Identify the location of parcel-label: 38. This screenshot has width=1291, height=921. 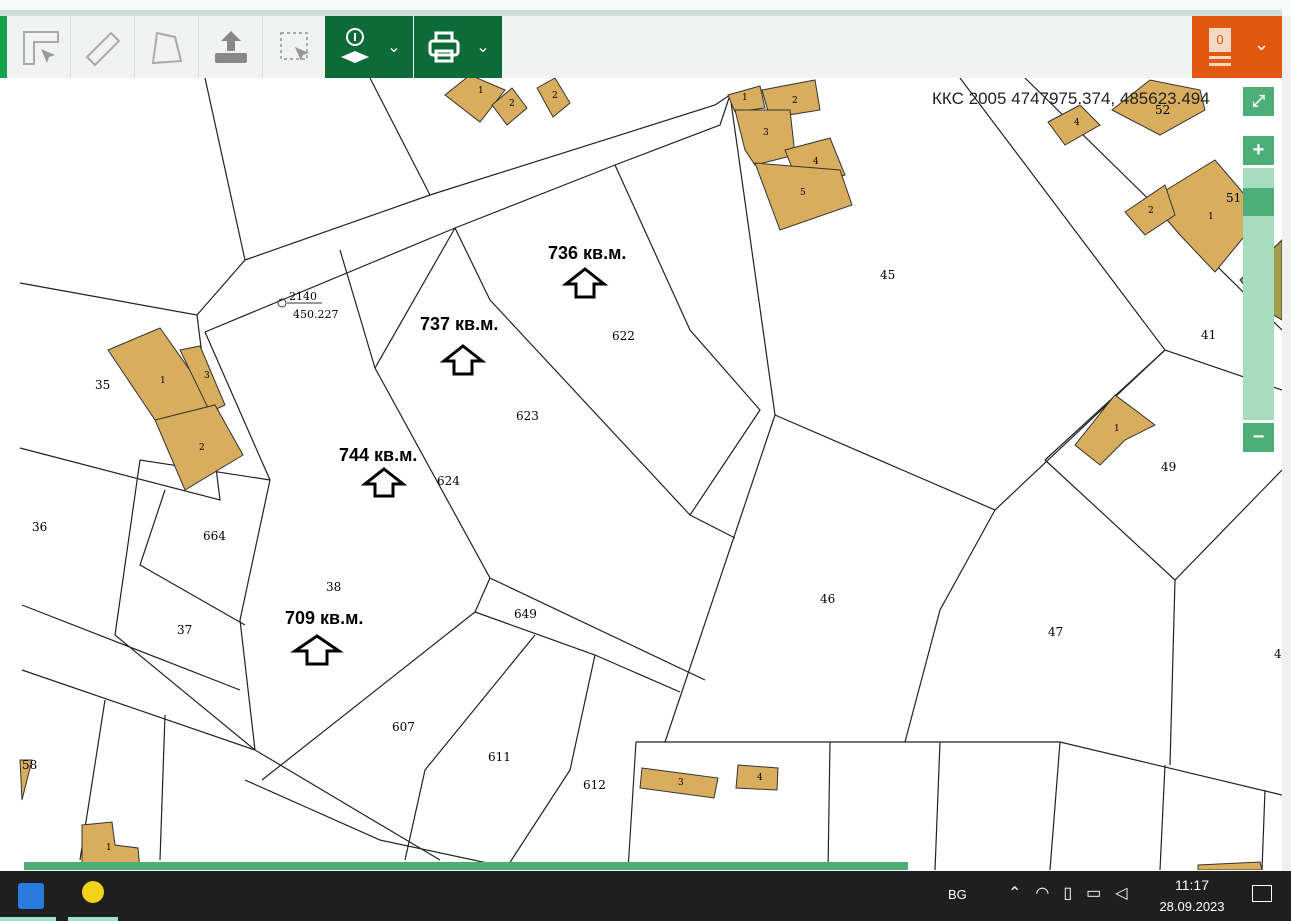
(333, 587).